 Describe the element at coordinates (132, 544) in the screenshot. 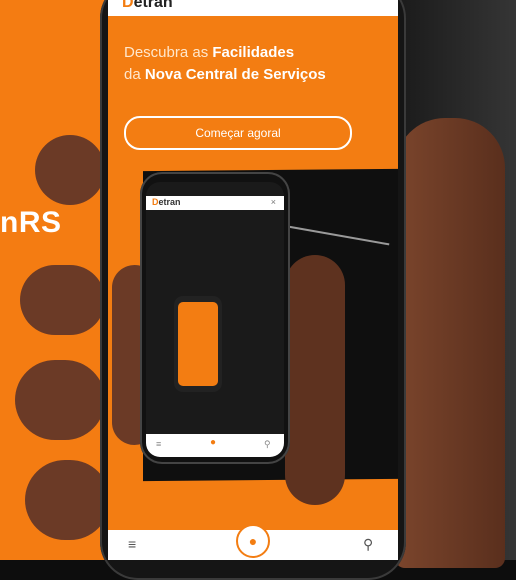

I see `menu-icon: ≡` at that location.